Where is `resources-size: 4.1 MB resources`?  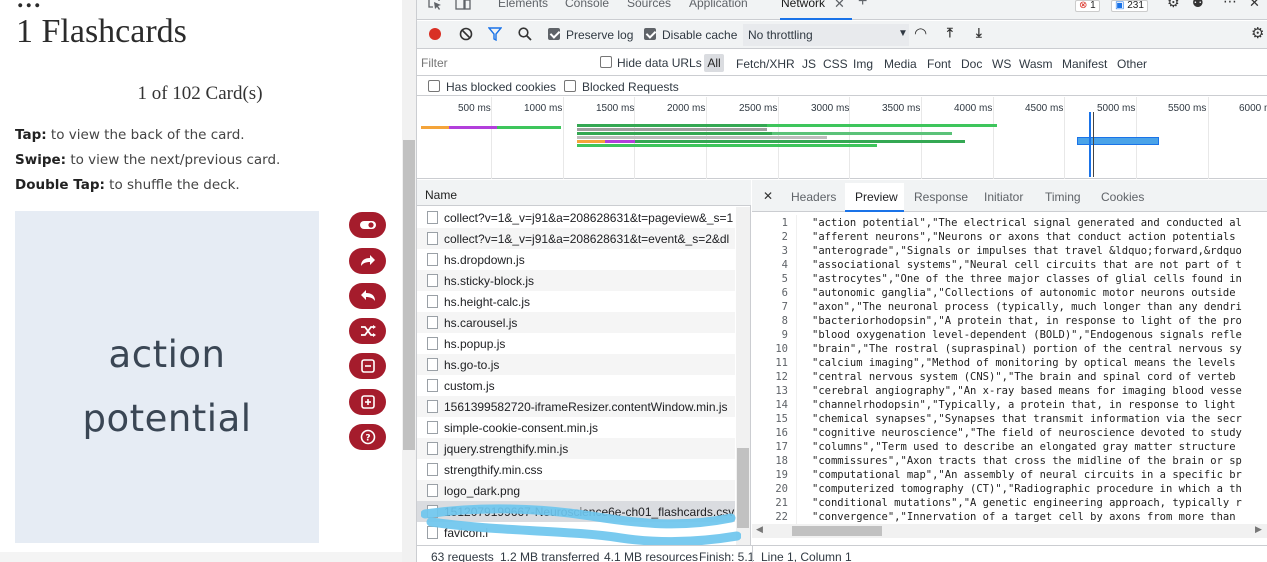
resources-size: 4.1 MB resources is located at coordinates (651, 556).